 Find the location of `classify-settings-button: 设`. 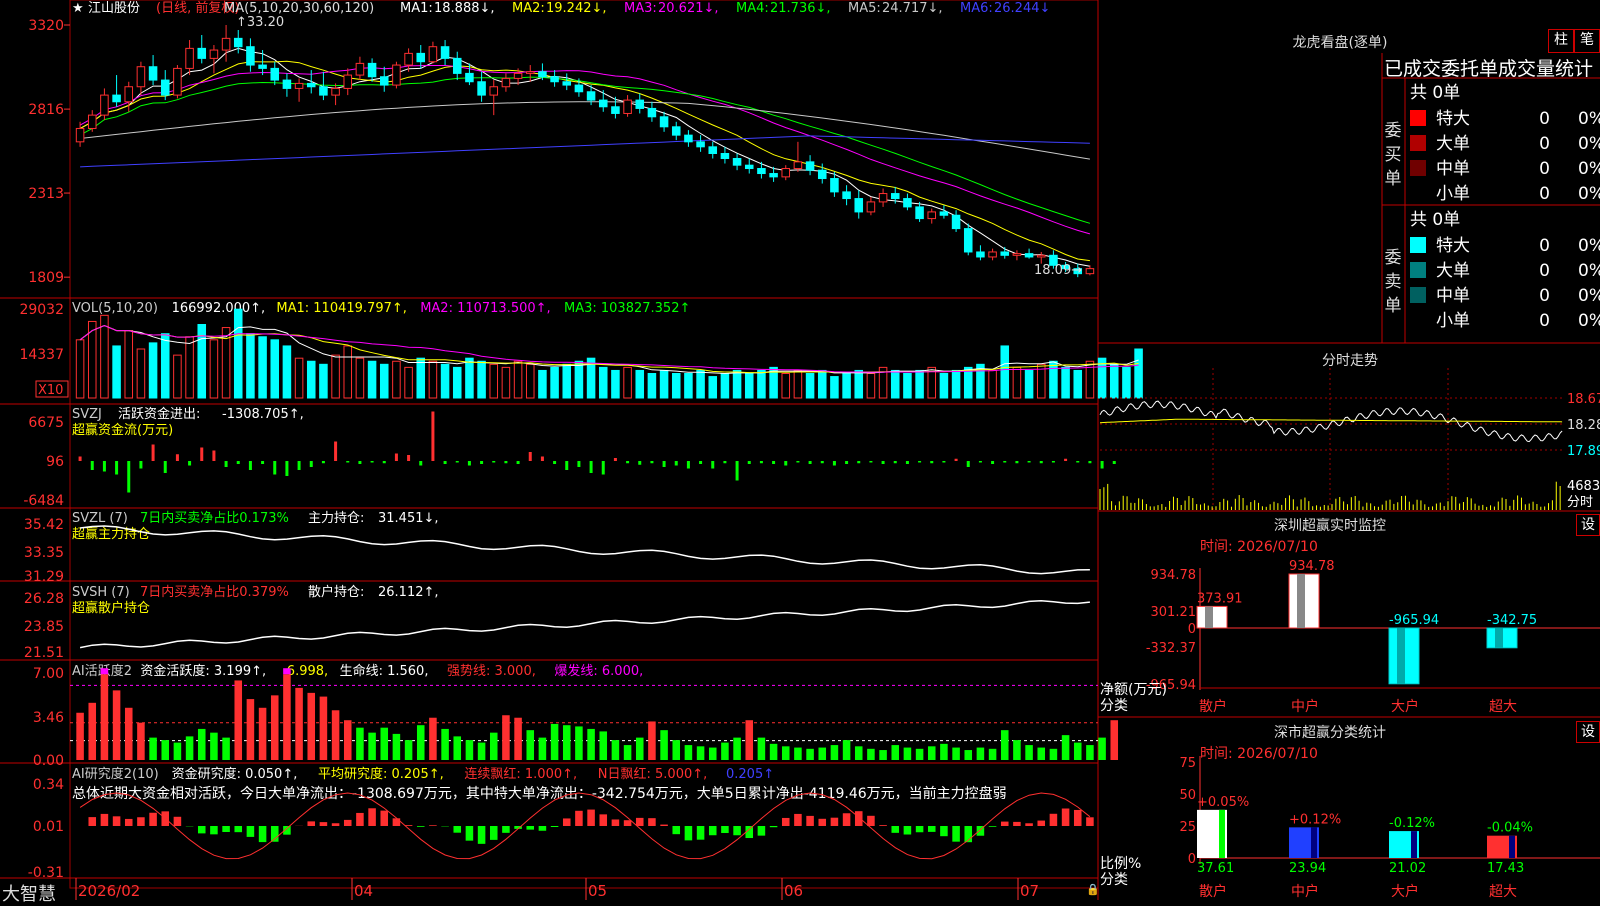

classify-settings-button: 设 is located at coordinates (1588, 732).